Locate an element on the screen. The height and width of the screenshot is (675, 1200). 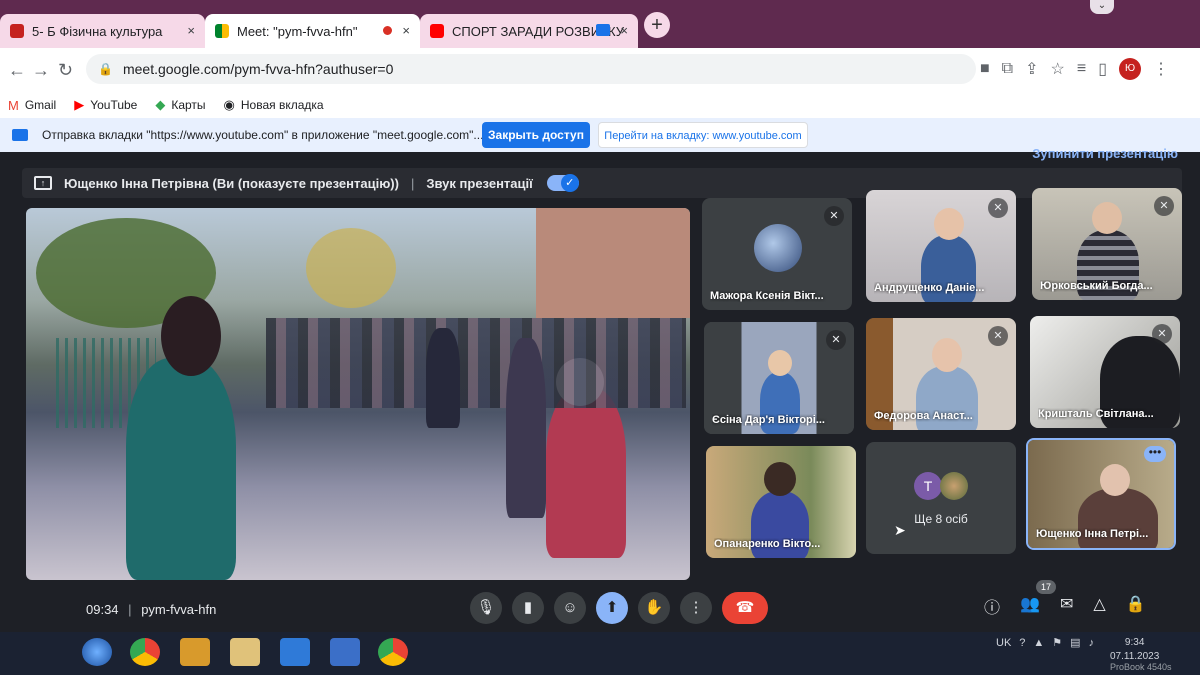
activities-icon: △ is located at coordinates (1099, 606).